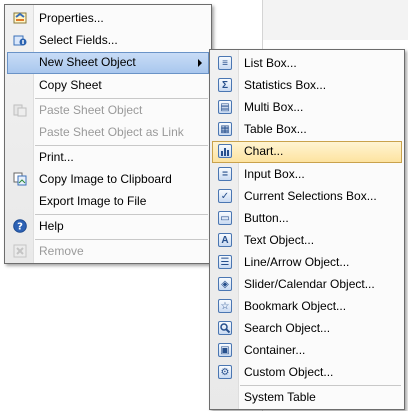 This screenshot has width=408, height=411. I want to click on button-icon: ▭, so click(225, 218).